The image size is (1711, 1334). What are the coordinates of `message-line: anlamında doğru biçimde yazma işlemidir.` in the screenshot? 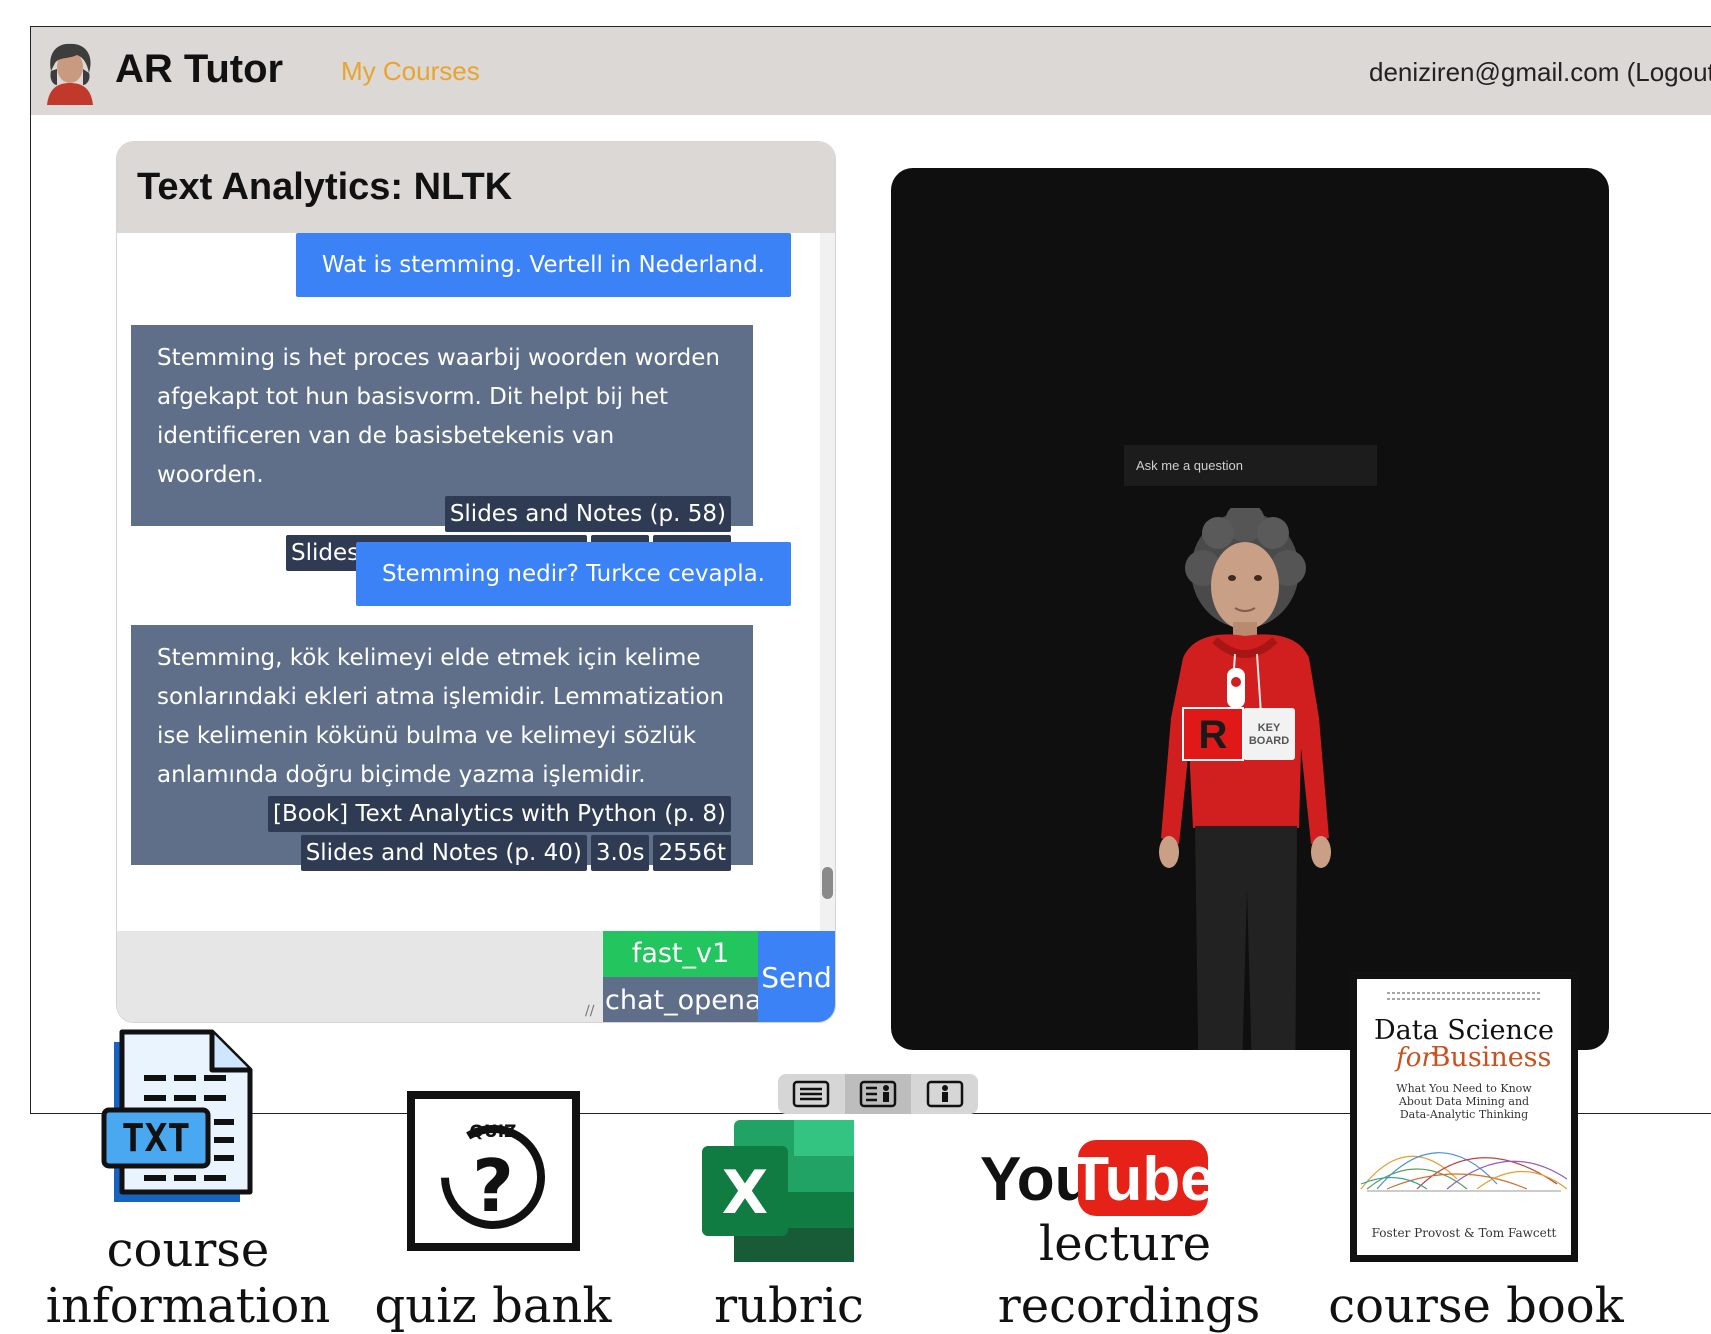 It's located at (401, 775).